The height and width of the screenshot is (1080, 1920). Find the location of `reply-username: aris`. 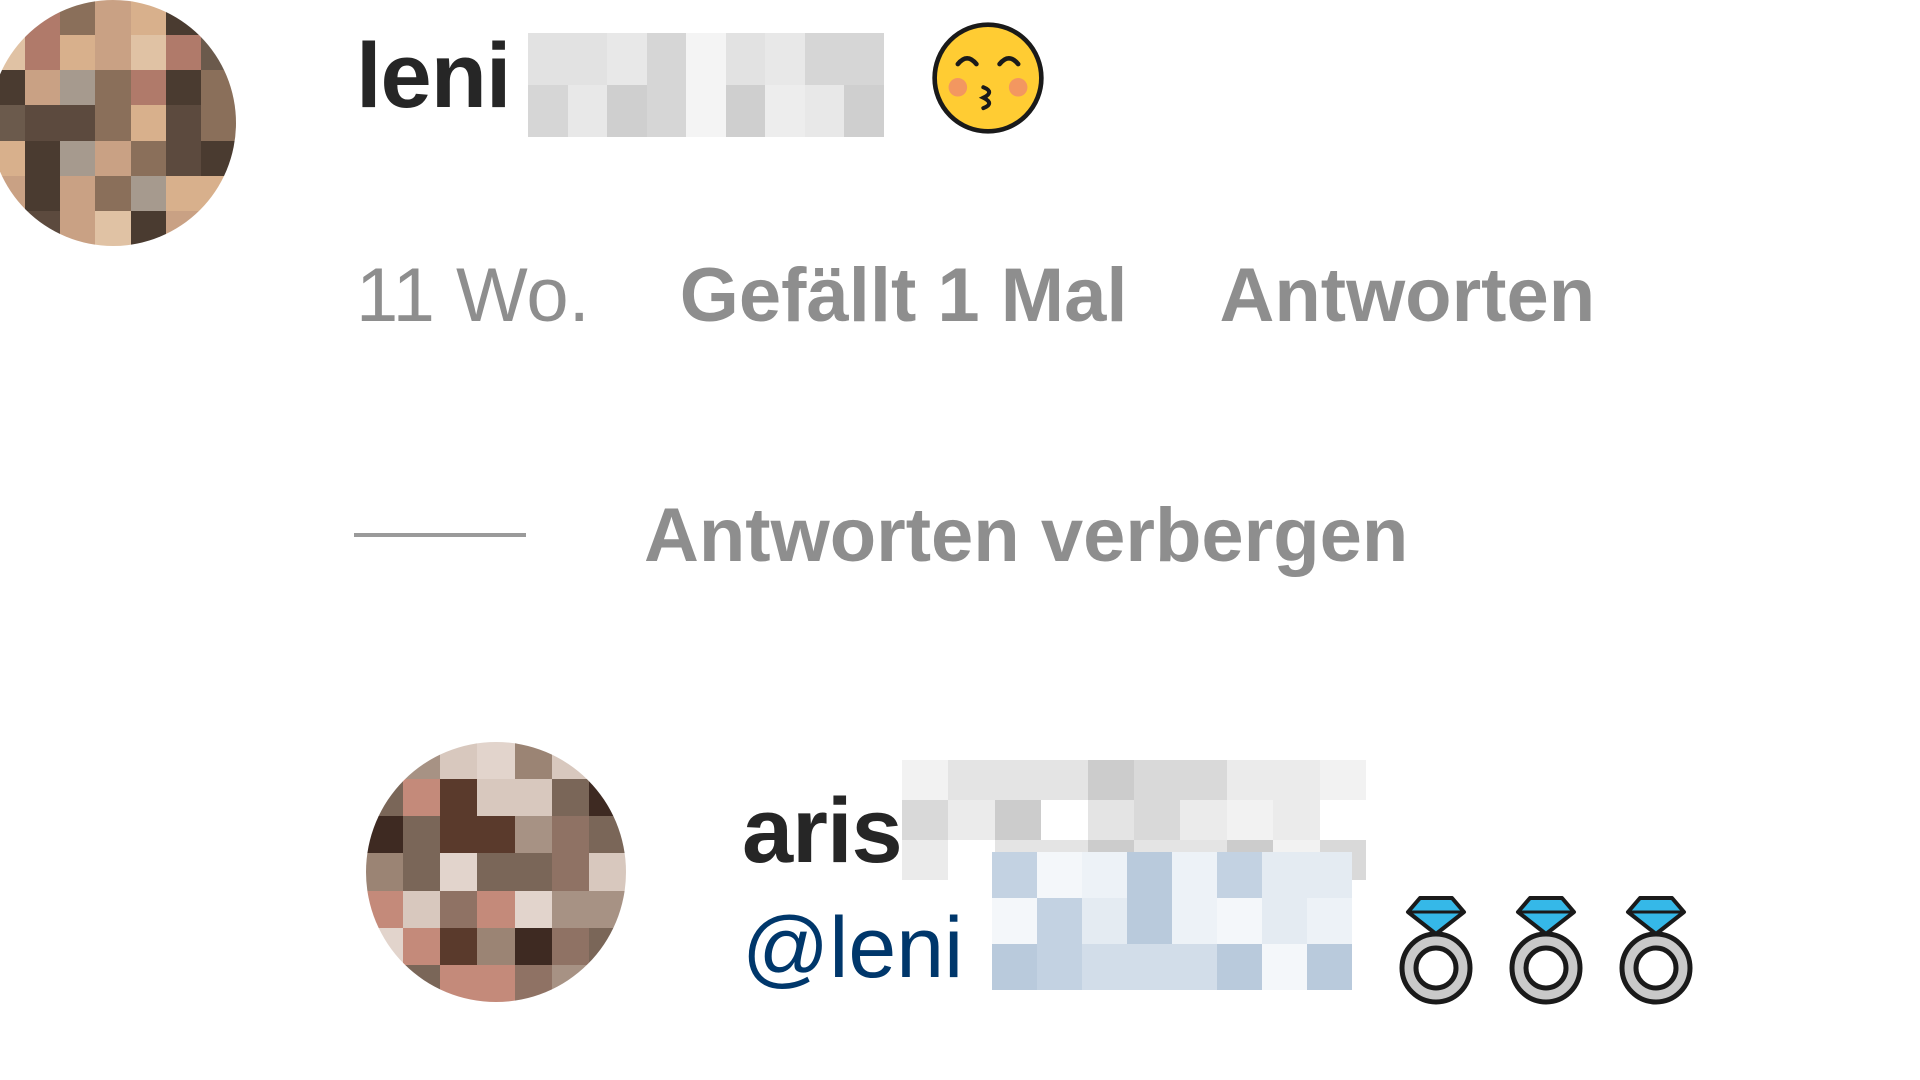

reply-username: aris is located at coordinates (822, 831).